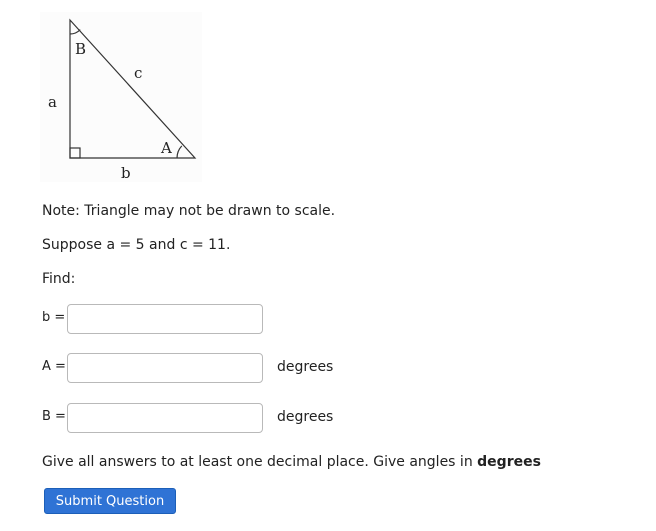 The height and width of the screenshot is (531, 656). I want to click on answer-label-A: A =, so click(54, 366).